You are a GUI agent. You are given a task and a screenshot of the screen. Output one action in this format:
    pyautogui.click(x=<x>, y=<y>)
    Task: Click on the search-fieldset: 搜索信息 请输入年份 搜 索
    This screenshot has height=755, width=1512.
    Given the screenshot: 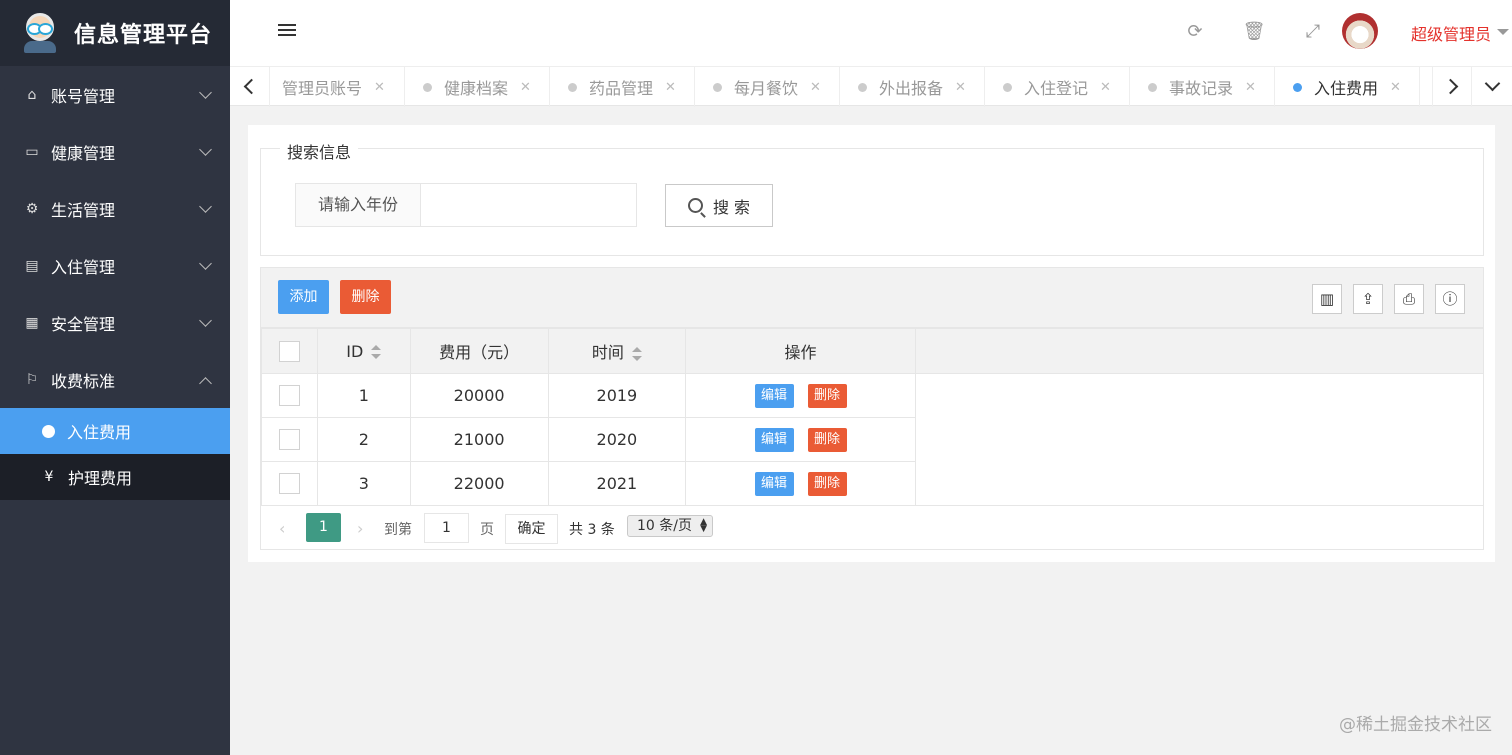 What is the action you would take?
    pyautogui.click(x=872, y=197)
    